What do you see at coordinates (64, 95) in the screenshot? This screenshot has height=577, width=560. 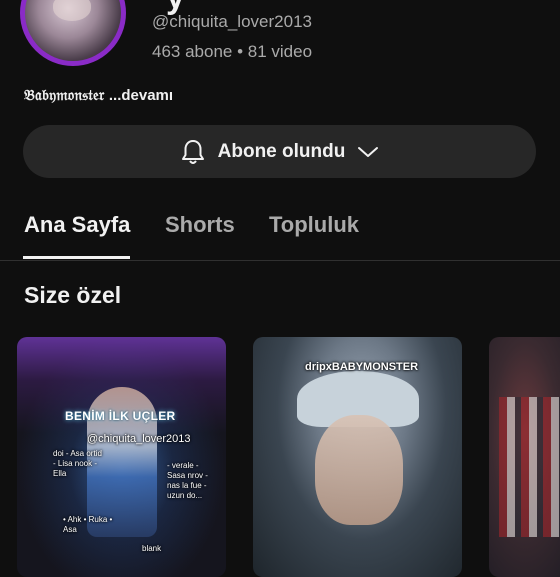 I see `description-text: 𝔅𝔞𝔟𝔶𝔪𝔬𝔫𝔰𝔱𝔢𝔯` at bounding box center [64, 95].